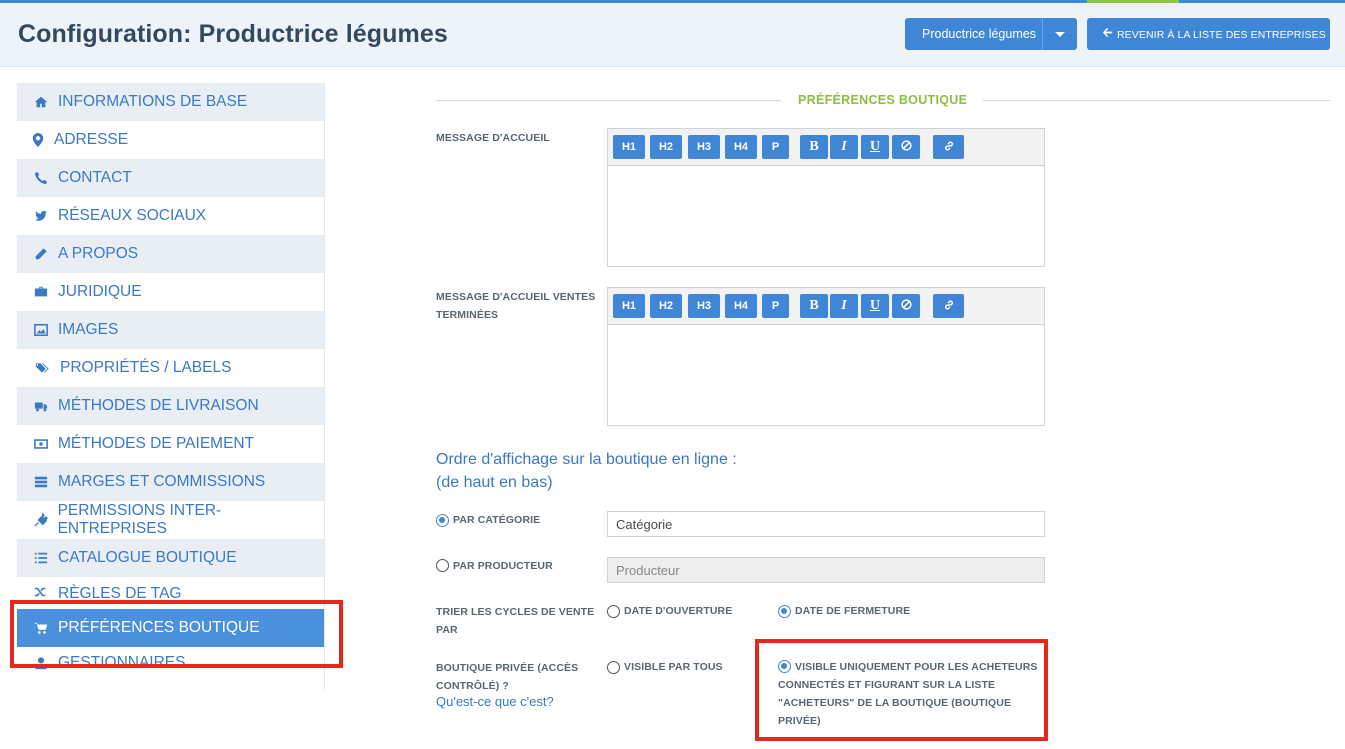 The width and height of the screenshot is (1345, 749). I want to click on sidebar-item-a-propos: A PROPOS, so click(170, 254).